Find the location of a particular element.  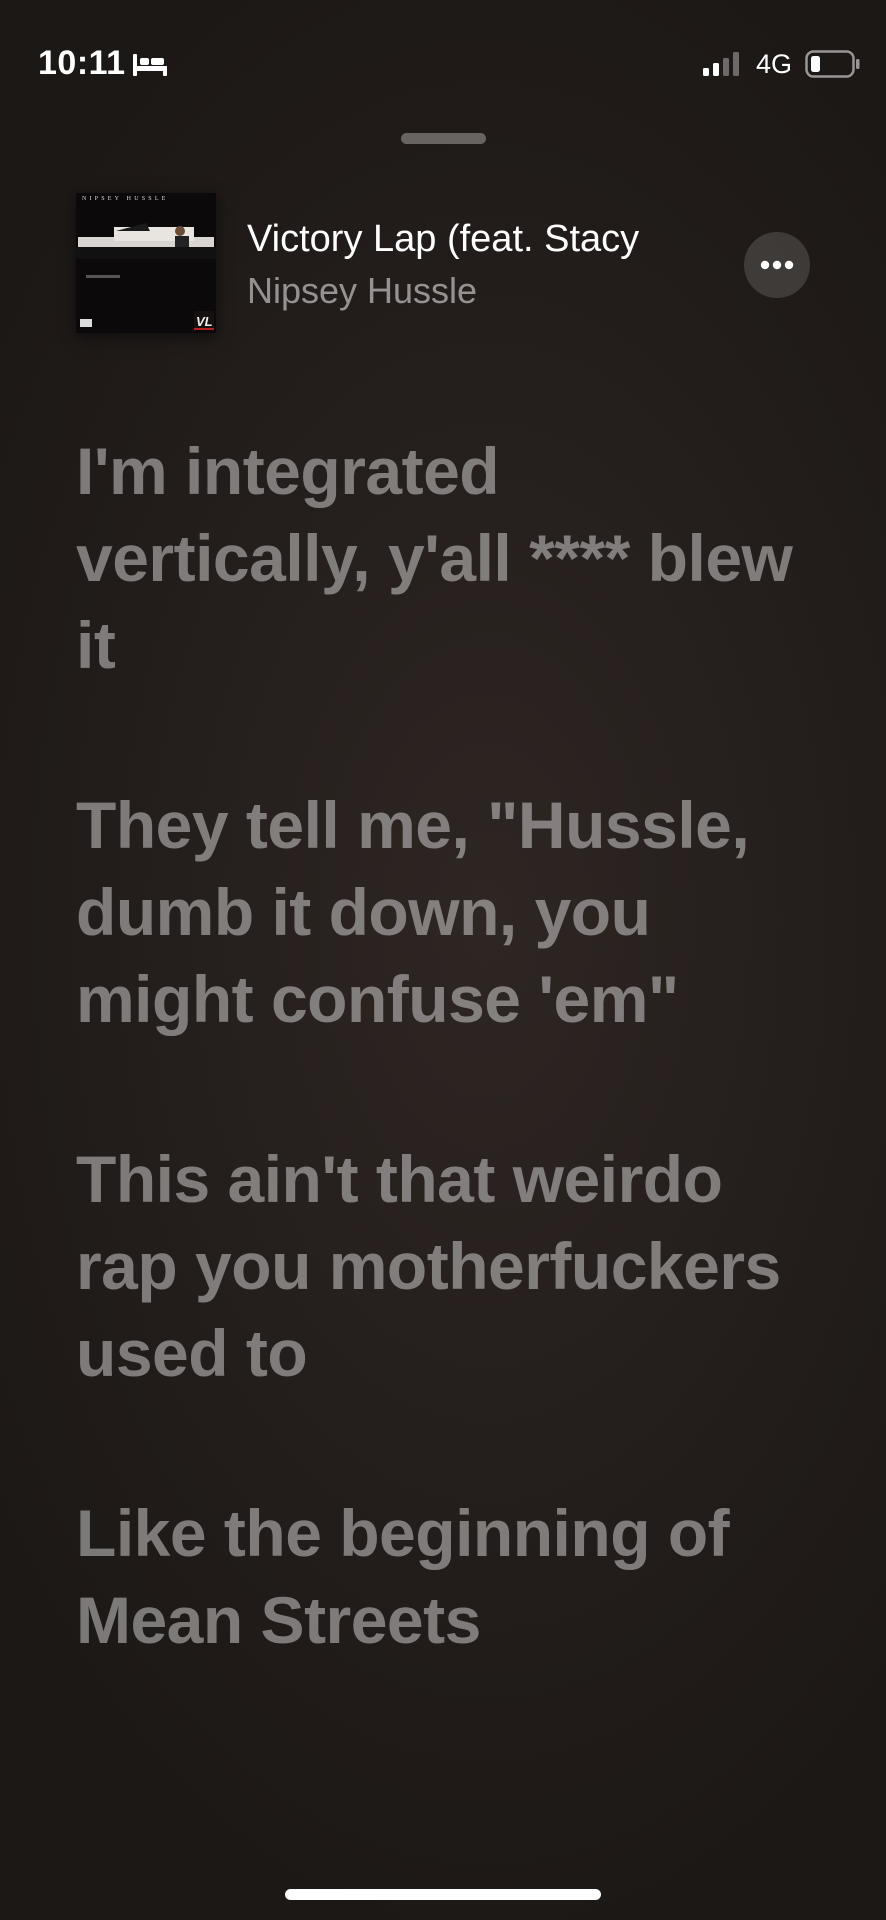

bed-icon is located at coordinates (150, 65).